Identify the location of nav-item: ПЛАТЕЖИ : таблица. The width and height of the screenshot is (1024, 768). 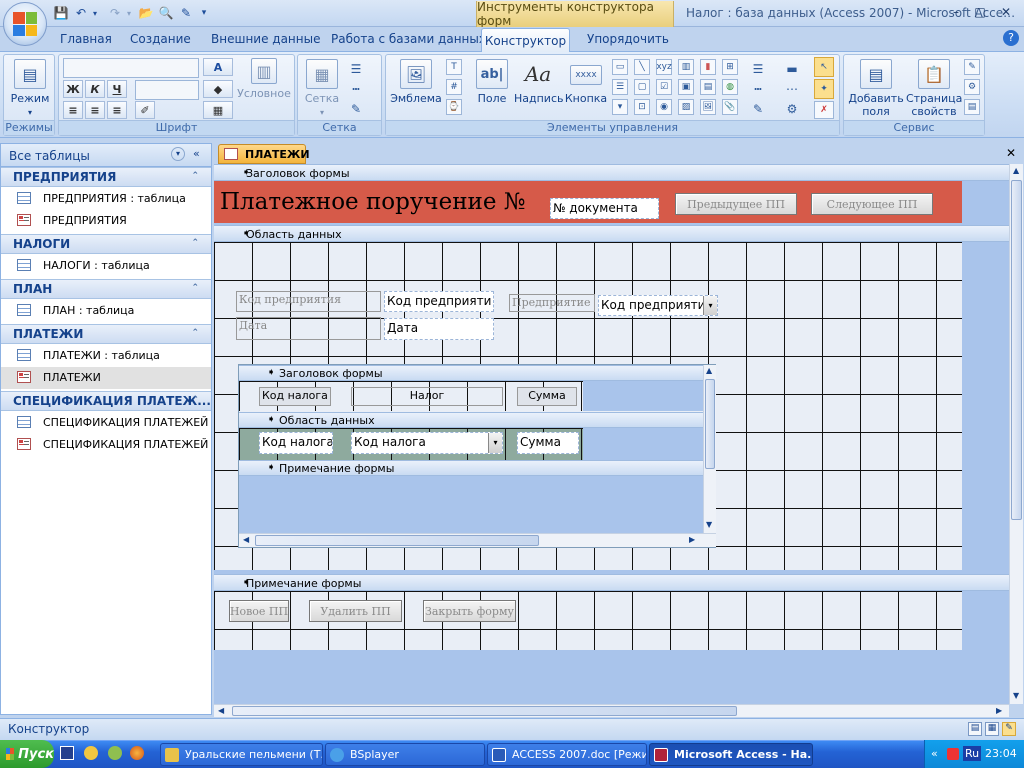
(106, 356).